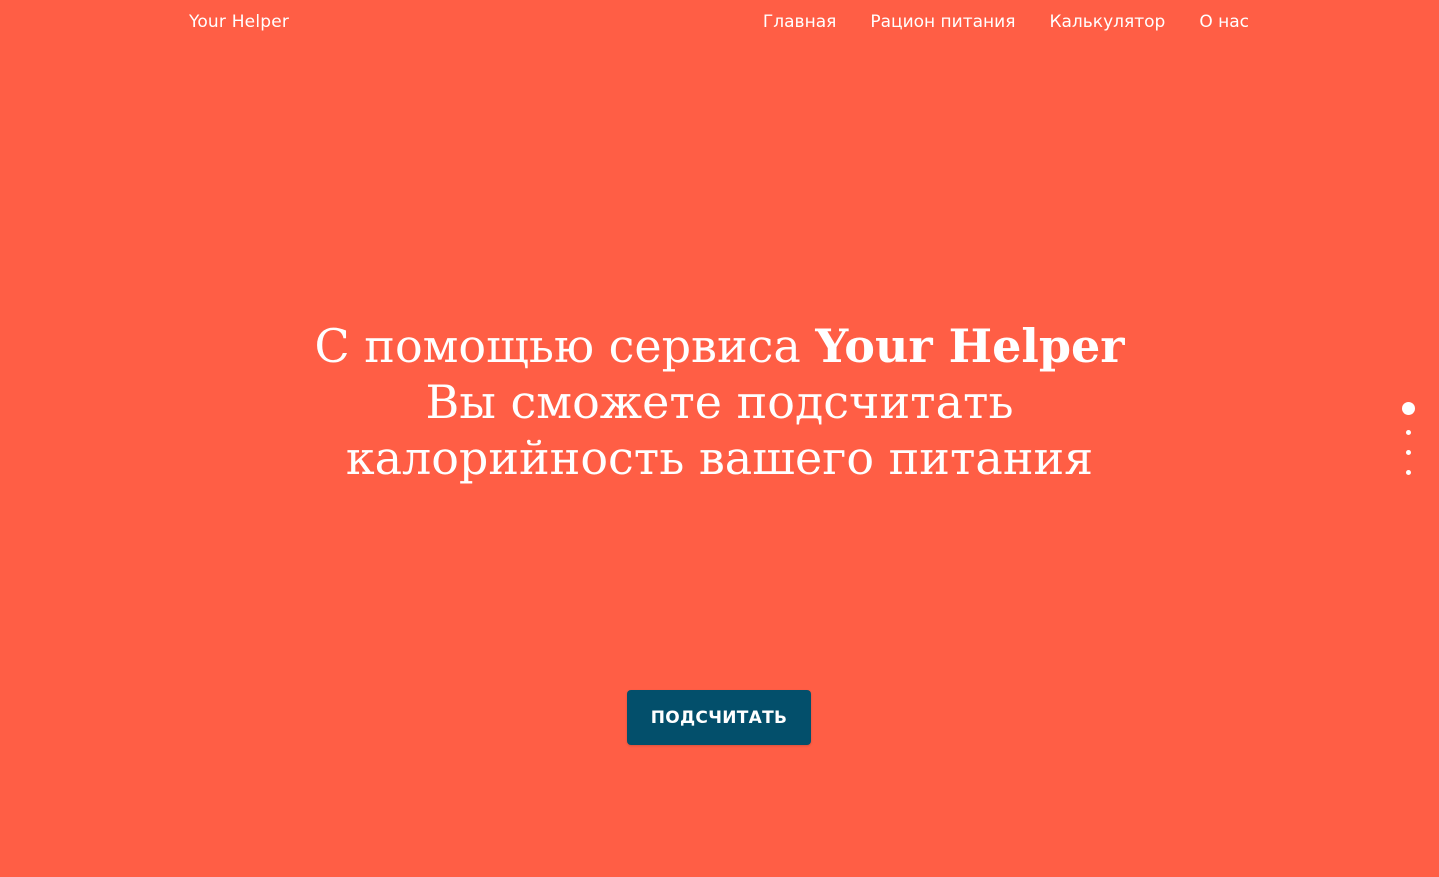  What do you see at coordinates (799, 22) in the screenshot?
I see `nav-link-home: Главная` at bounding box center [799, 22].